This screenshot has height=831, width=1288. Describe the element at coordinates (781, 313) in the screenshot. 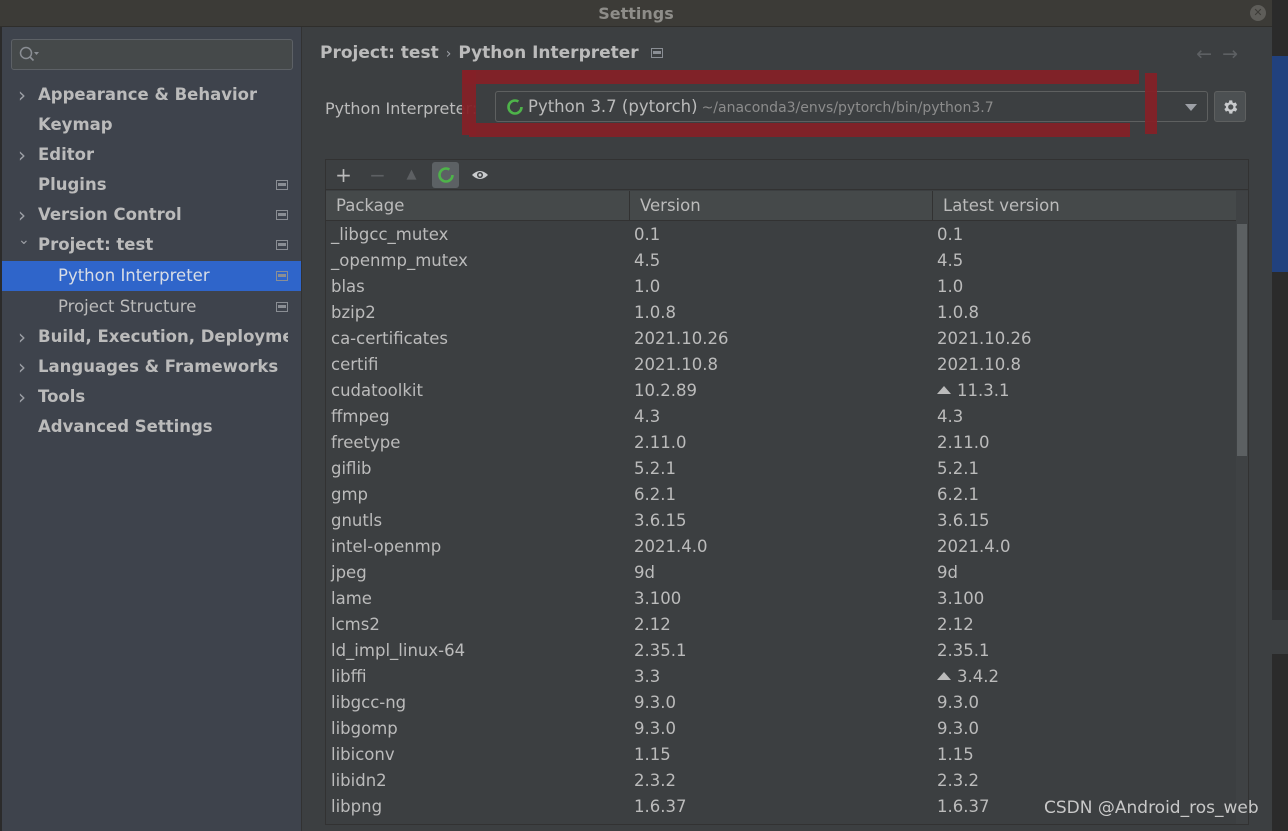

I see `table-row: bzip2 1.0.8 1.0.8` at that location.